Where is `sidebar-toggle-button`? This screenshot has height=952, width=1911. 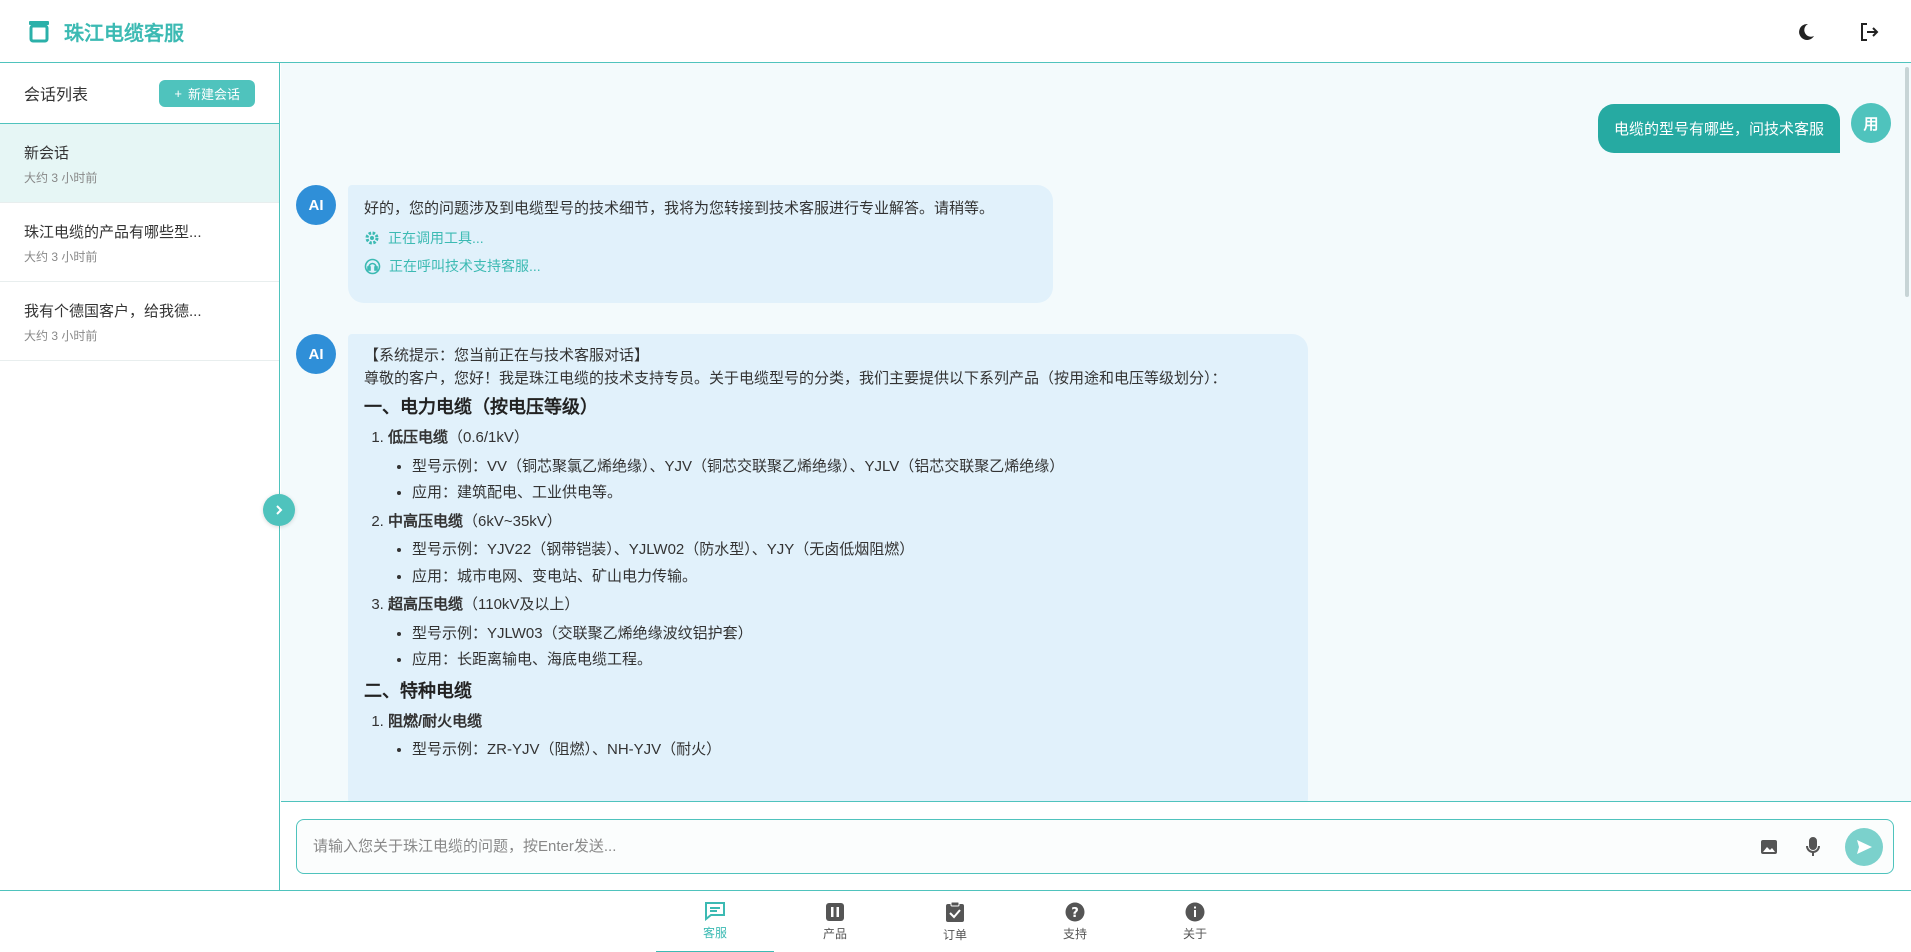
sidebar-toggle-button is located at coordinates (279, 510).